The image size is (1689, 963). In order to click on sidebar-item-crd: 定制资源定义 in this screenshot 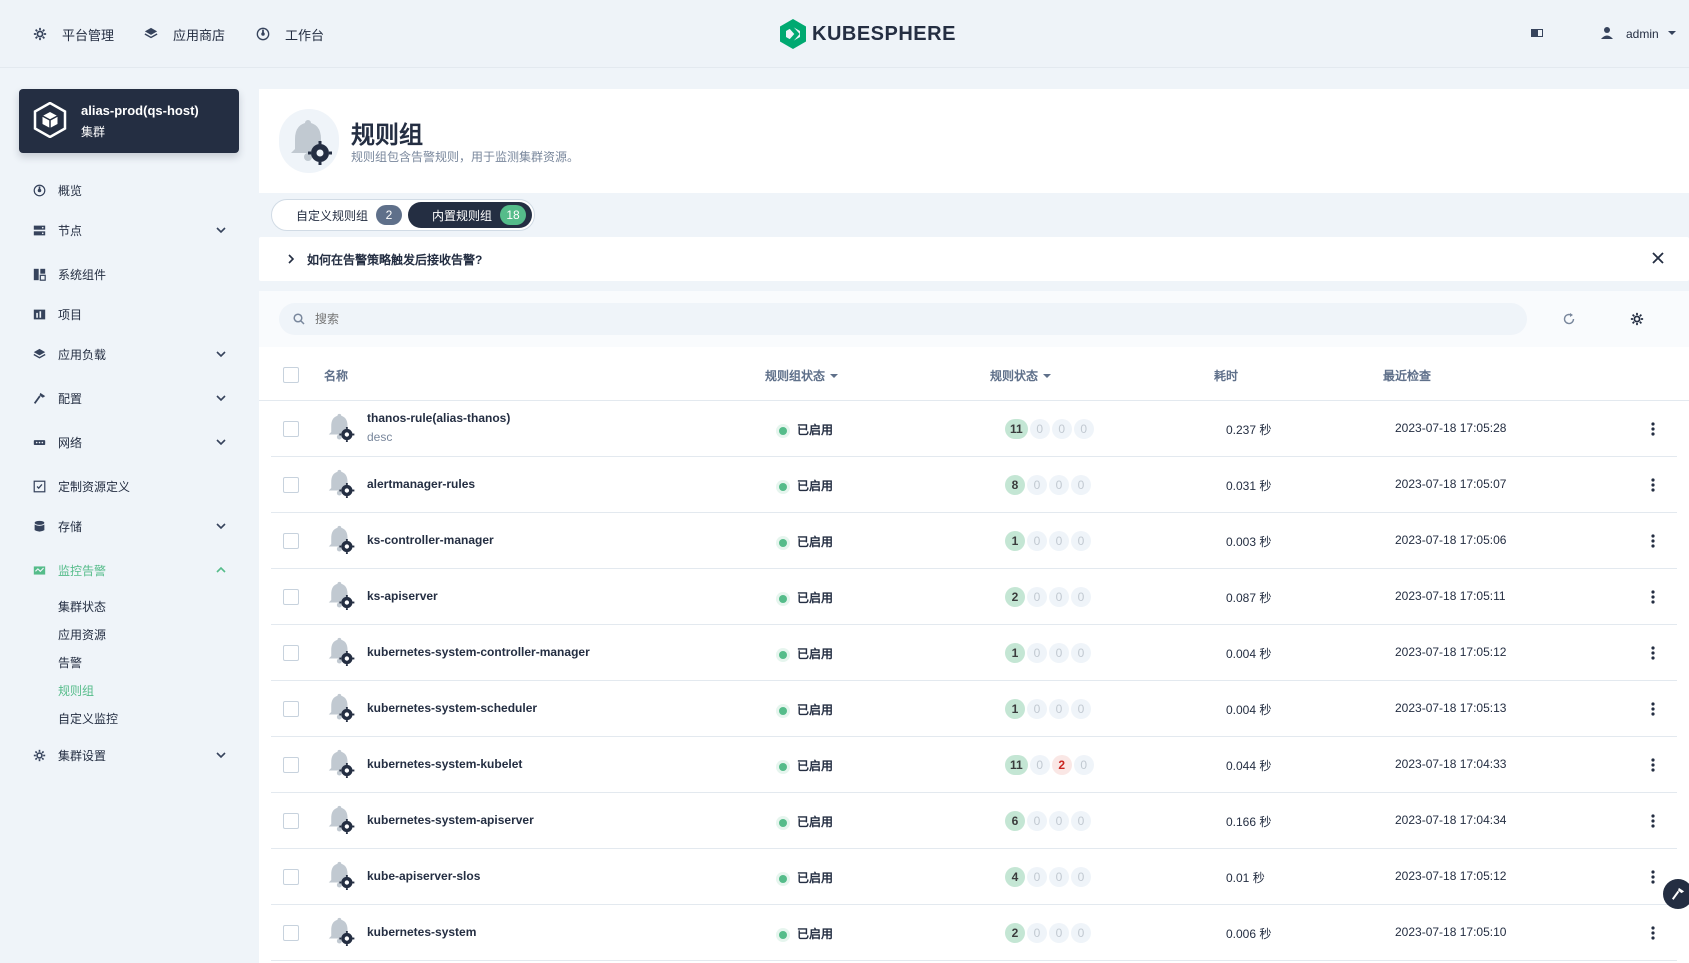, I will do `click(130, 486)`.